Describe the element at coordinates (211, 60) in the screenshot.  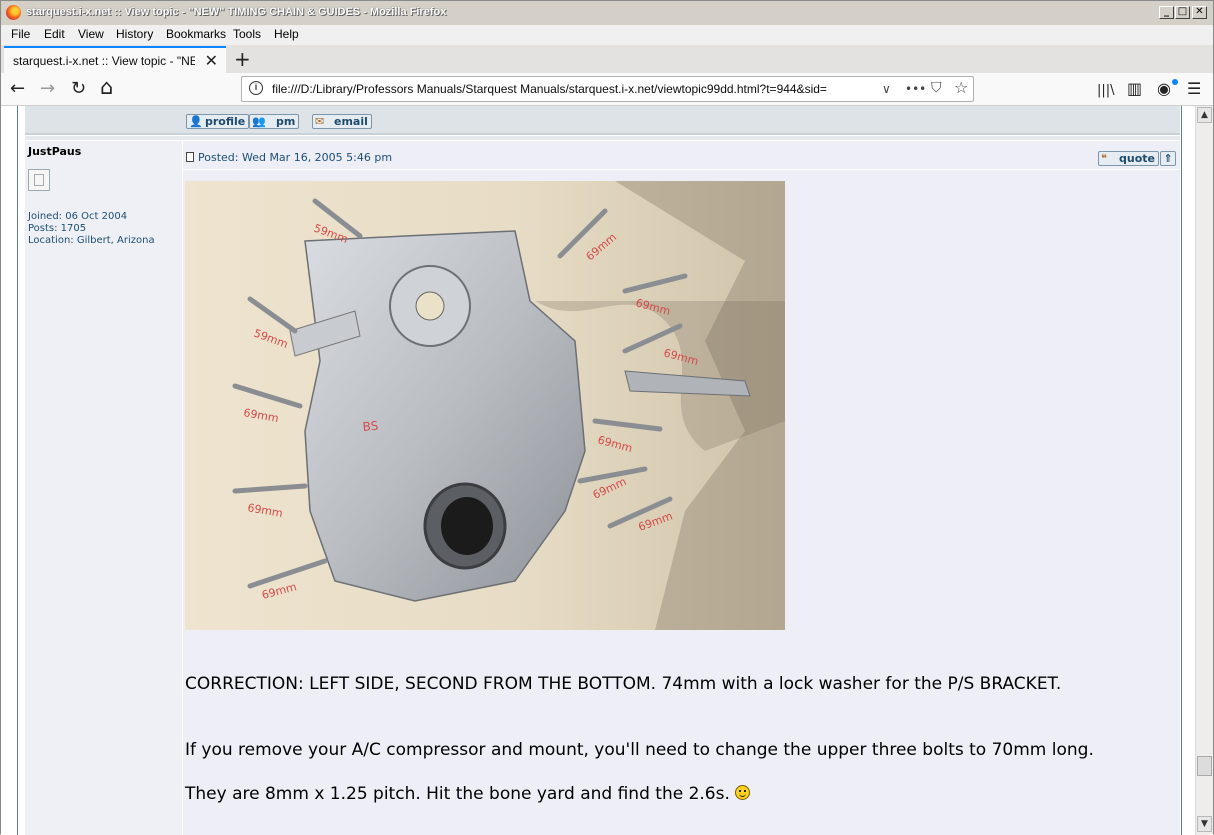
I see `tab-close-icon: ✕` at that location.